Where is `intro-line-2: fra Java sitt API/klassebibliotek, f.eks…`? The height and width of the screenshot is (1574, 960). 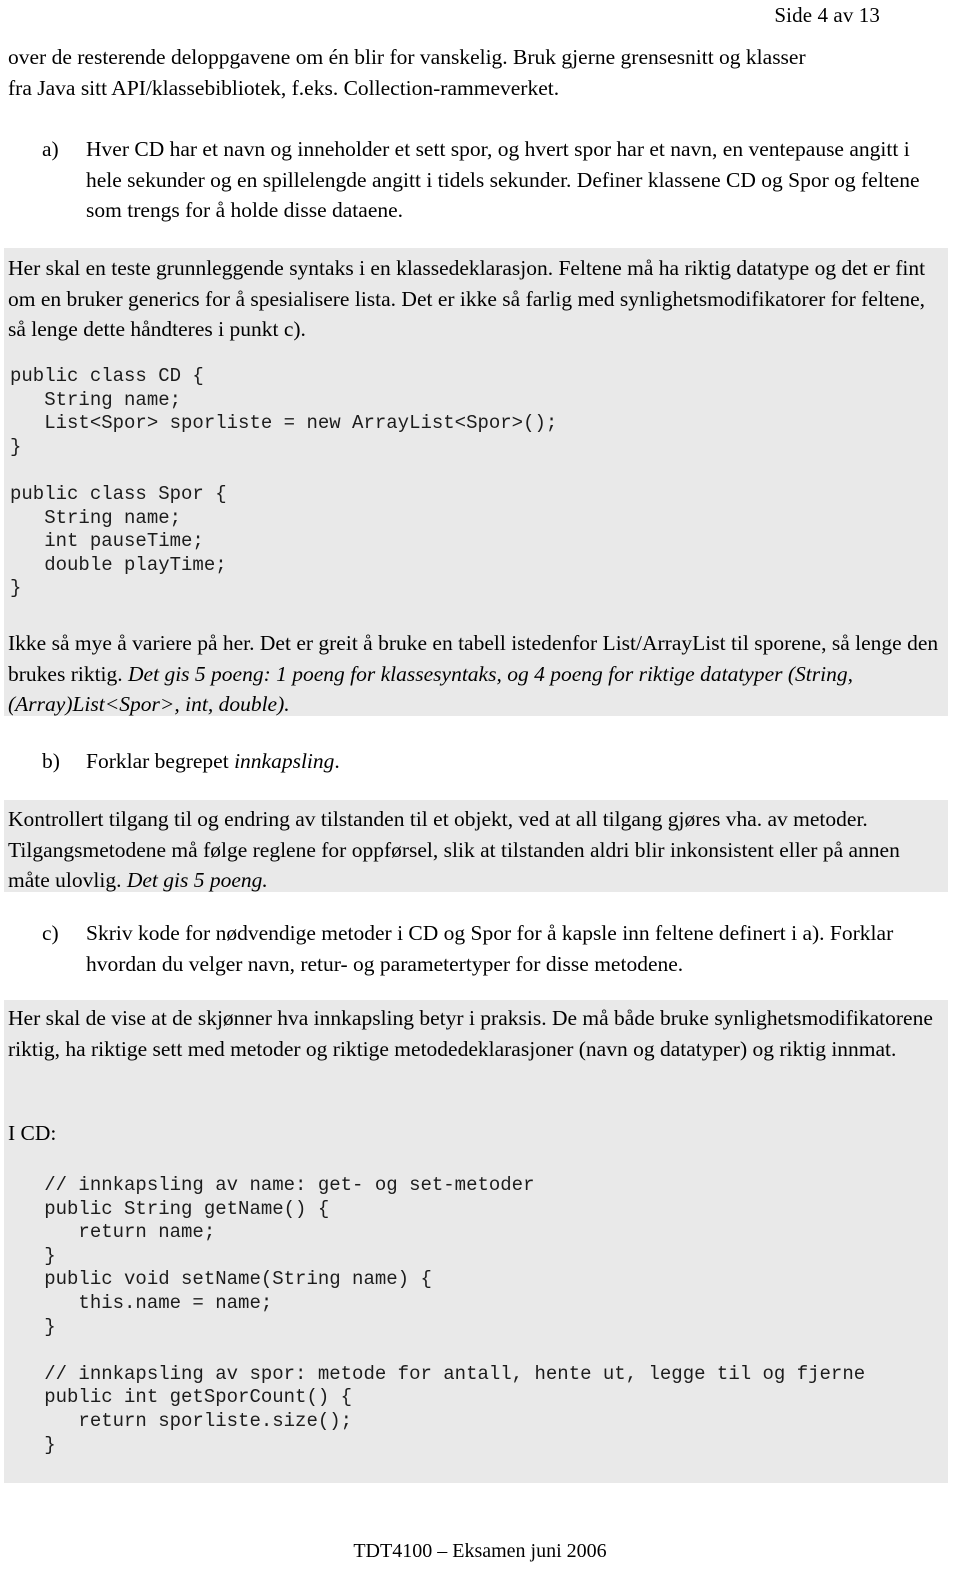
intro-line-2: fra Java sitt API/klassebibliotek, f.eks… is located at coordinates (284, 87).